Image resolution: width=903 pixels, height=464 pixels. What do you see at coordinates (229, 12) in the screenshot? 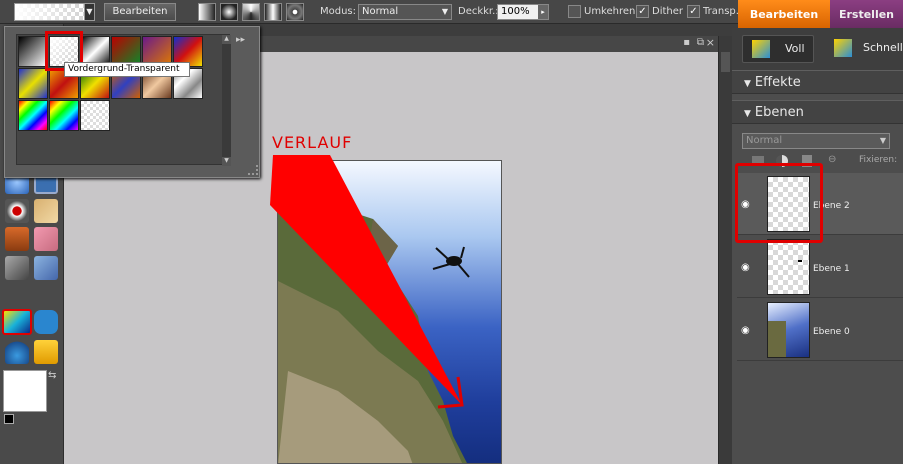
I see `radial-gradient-type-button` at bounding box center [229, 12].